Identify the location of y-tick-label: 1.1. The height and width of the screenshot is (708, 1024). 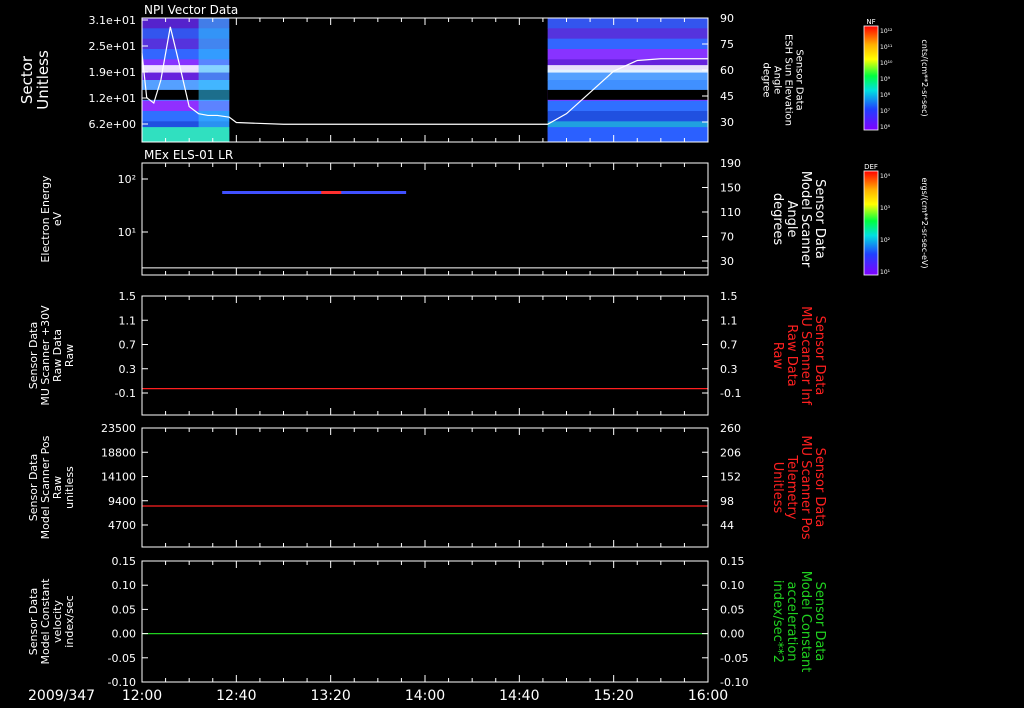
(128, 320).